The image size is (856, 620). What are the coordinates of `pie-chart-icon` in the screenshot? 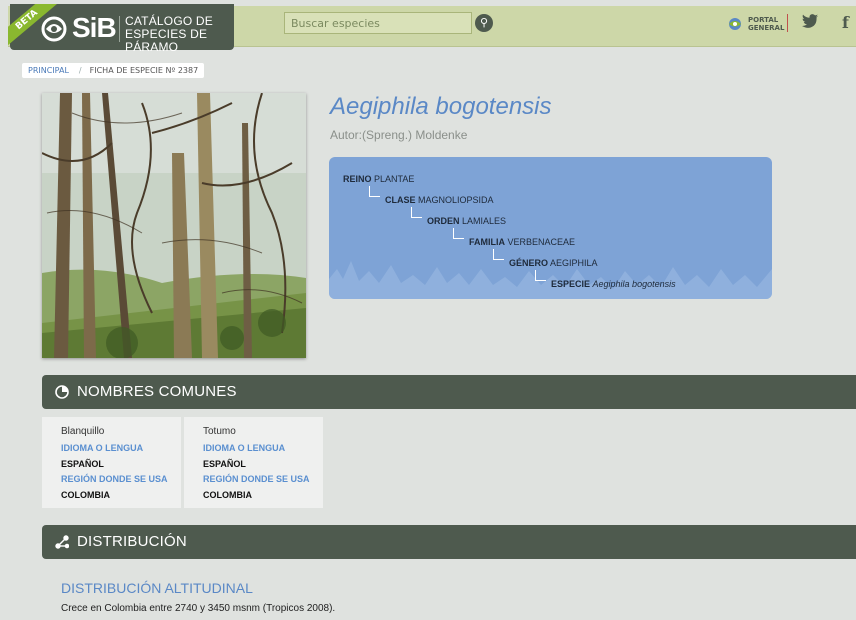 It's located at (62, 392).